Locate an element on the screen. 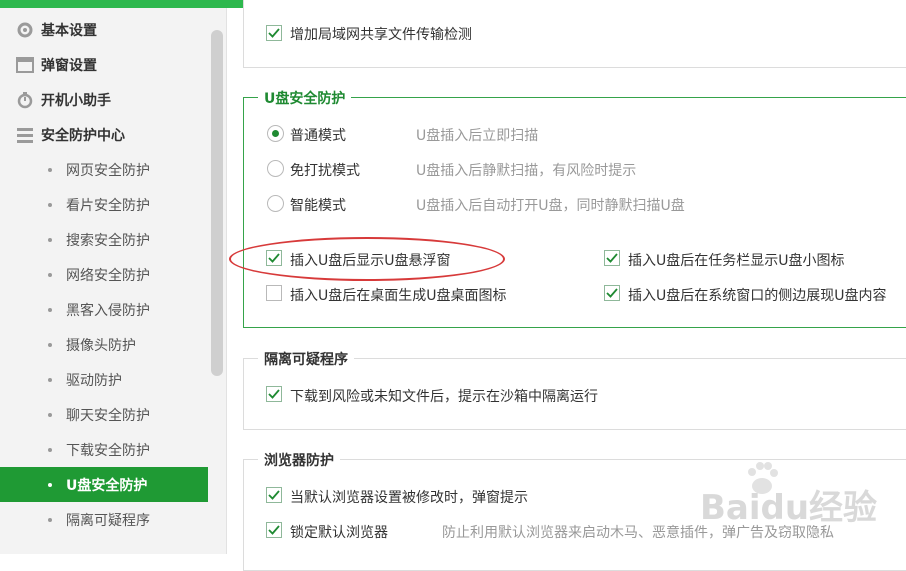 This screenshot has width=906, height=571. browser-change-alert-checkbox is located at coordinates (274, 495).